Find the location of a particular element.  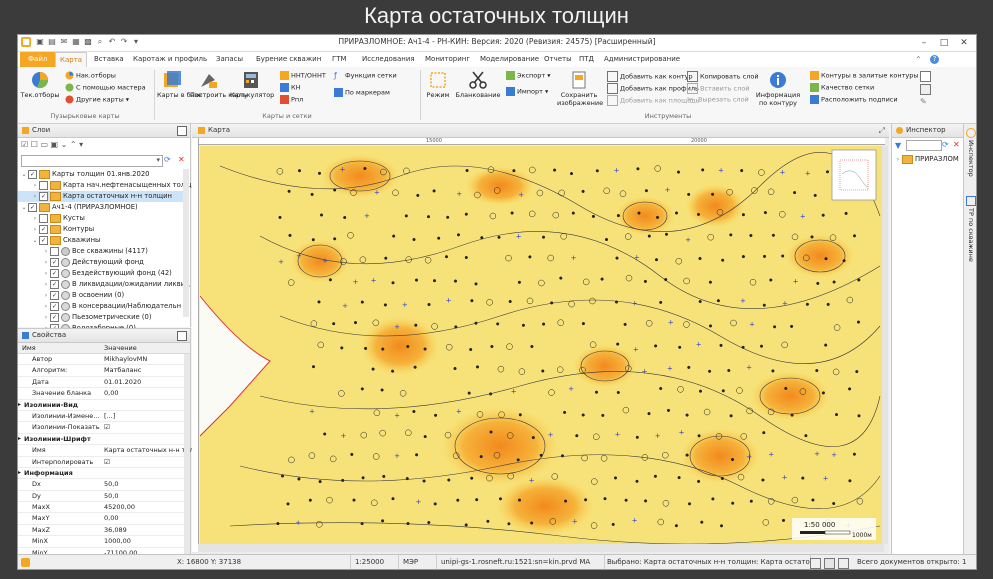

panel-close-icon is located at coordinates (182, 336).